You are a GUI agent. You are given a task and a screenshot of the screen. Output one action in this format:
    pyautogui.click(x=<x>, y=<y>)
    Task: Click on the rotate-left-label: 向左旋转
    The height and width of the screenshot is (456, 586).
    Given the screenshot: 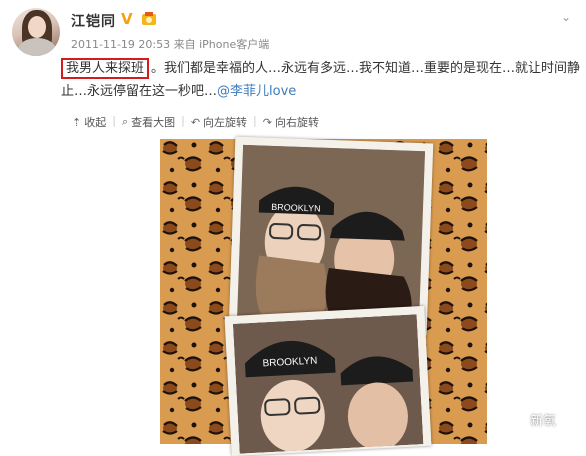 What is the action you would take?
    pyautogui.click(x=225, y=122)
    